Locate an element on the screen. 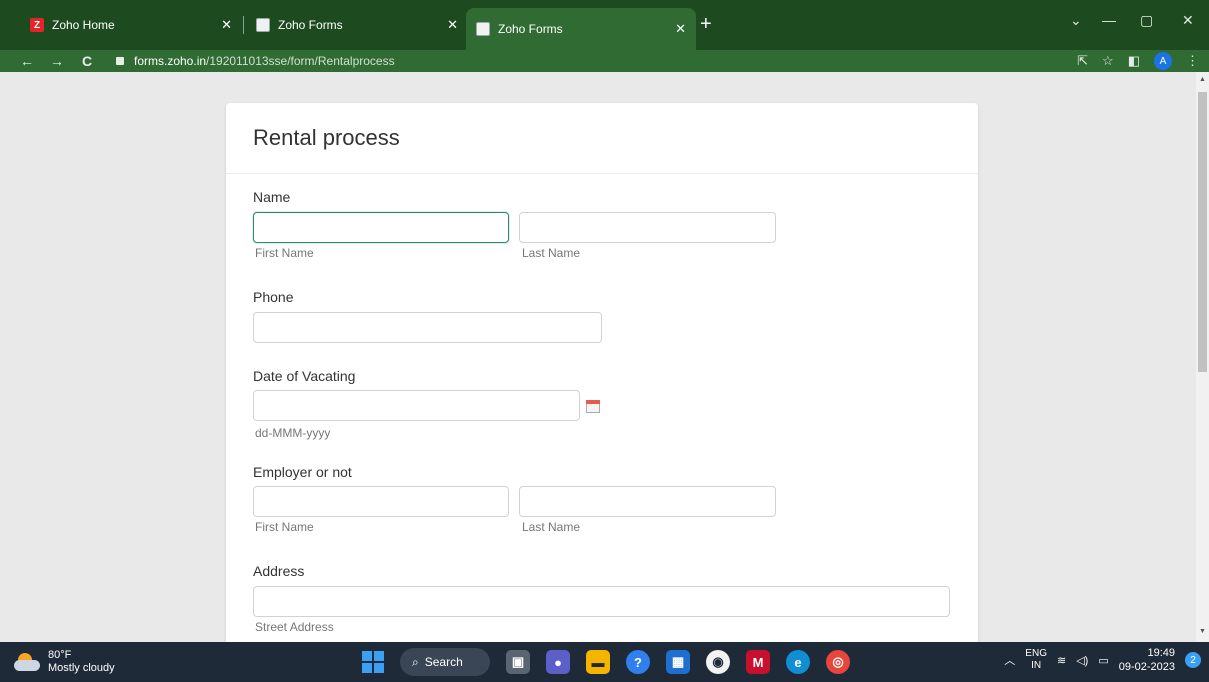 This screenshot has height=682, width=1209. search-icon: ⌕ is located at coordinates (415, 661).